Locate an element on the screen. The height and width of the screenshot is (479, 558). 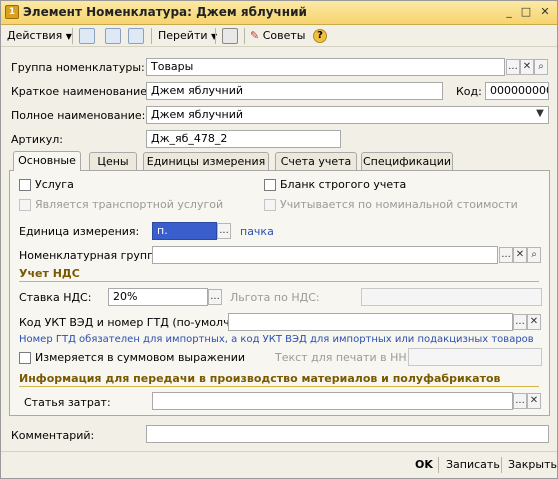
close-window-button: ✕ is located at coordinates (545, 12).